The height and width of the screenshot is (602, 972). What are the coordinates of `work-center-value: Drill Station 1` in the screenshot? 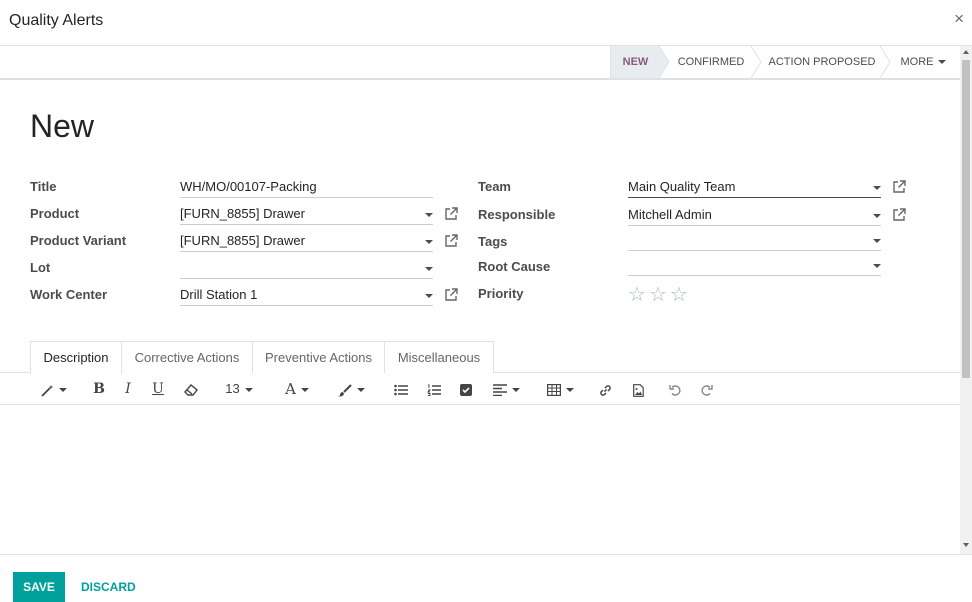 It's located at (219, 294).